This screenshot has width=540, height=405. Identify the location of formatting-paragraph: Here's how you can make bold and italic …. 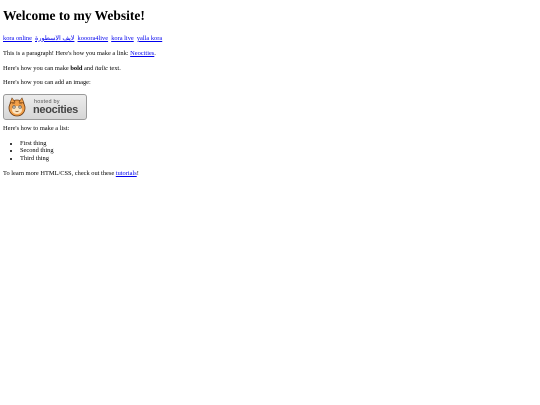
(270, 68).